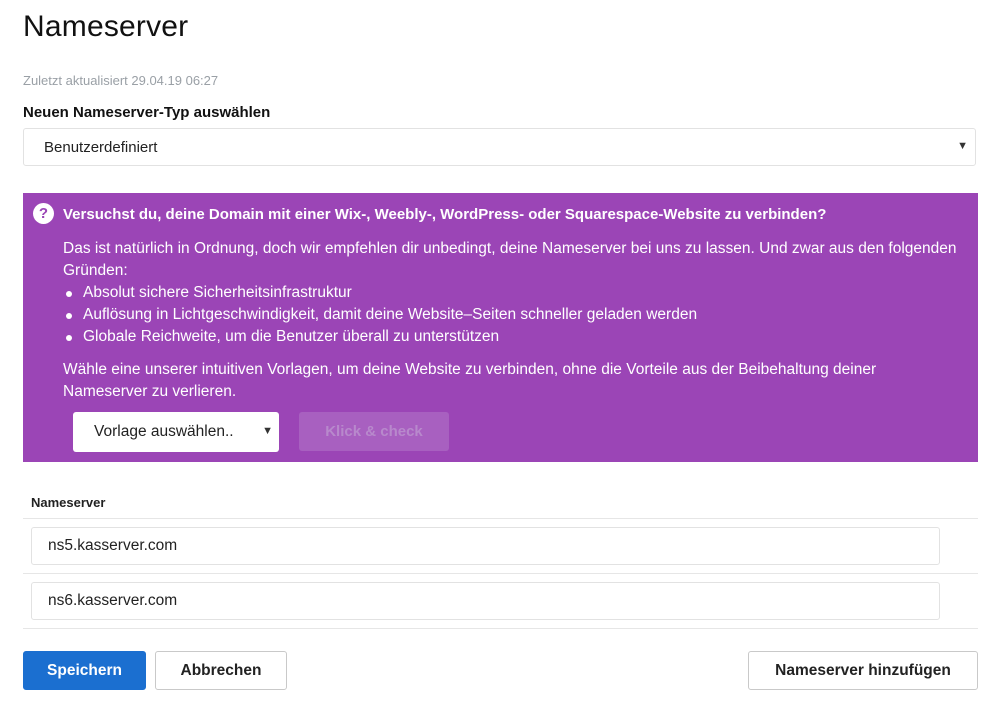 The width and height of the screenshot is (996, 708). I want to click on check-button: Klick & check, so click(374, 431).